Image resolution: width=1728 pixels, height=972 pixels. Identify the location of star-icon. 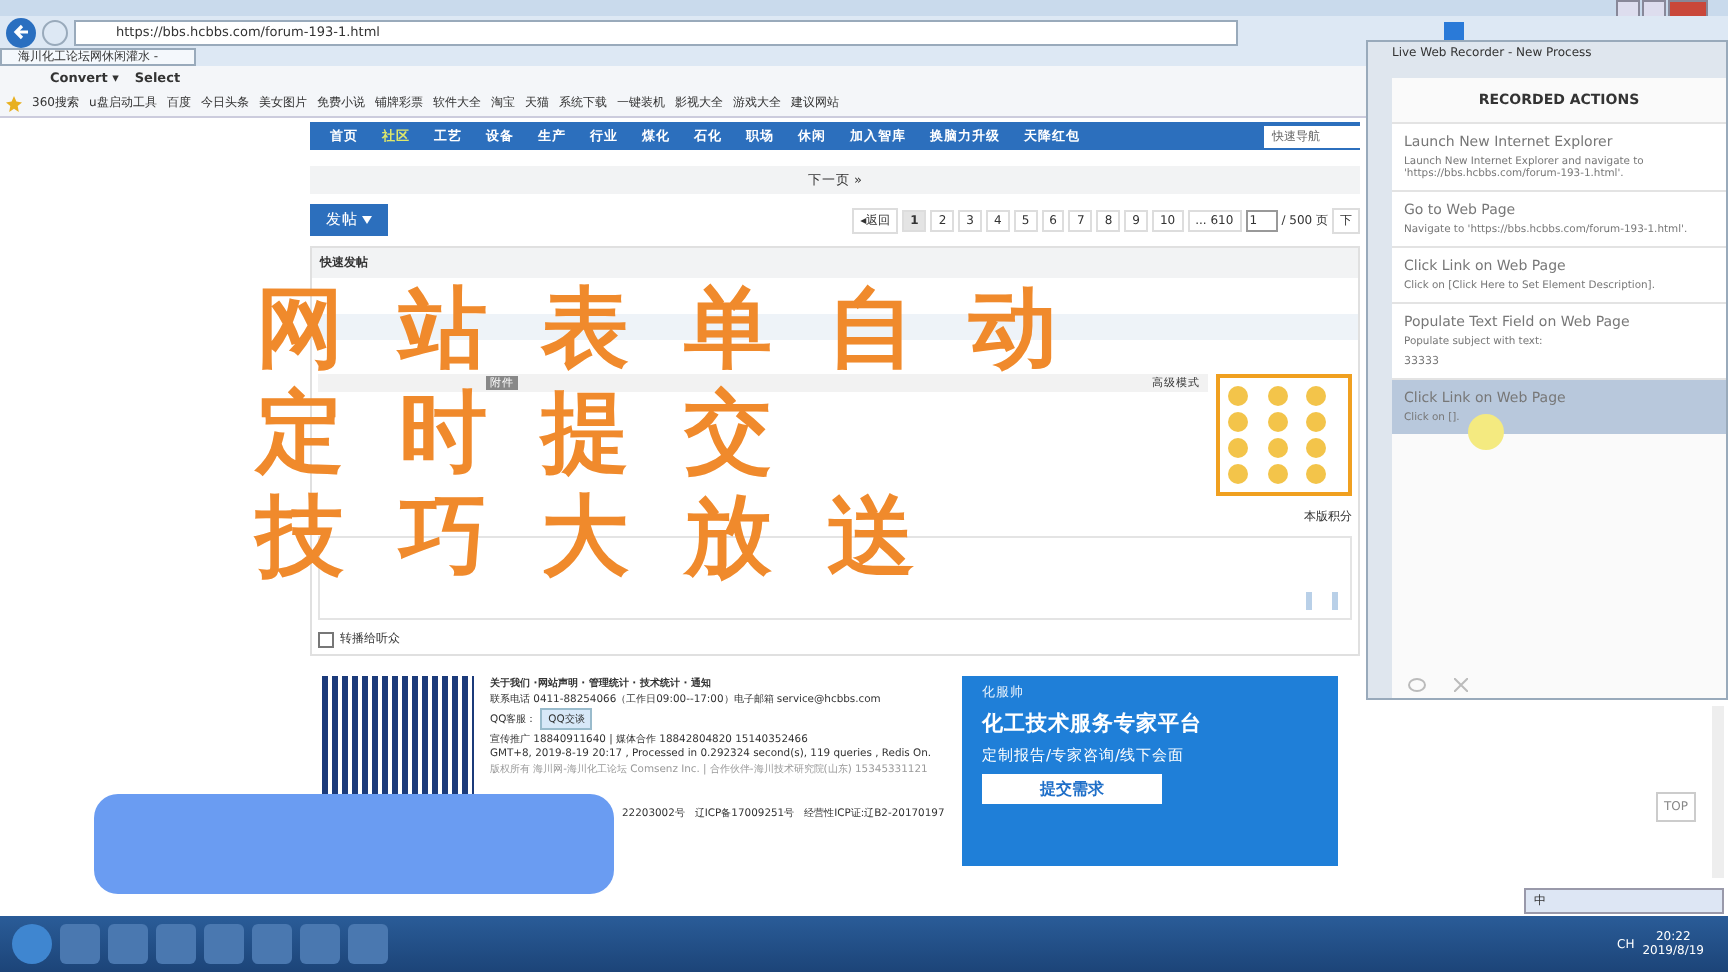
(14, 103).